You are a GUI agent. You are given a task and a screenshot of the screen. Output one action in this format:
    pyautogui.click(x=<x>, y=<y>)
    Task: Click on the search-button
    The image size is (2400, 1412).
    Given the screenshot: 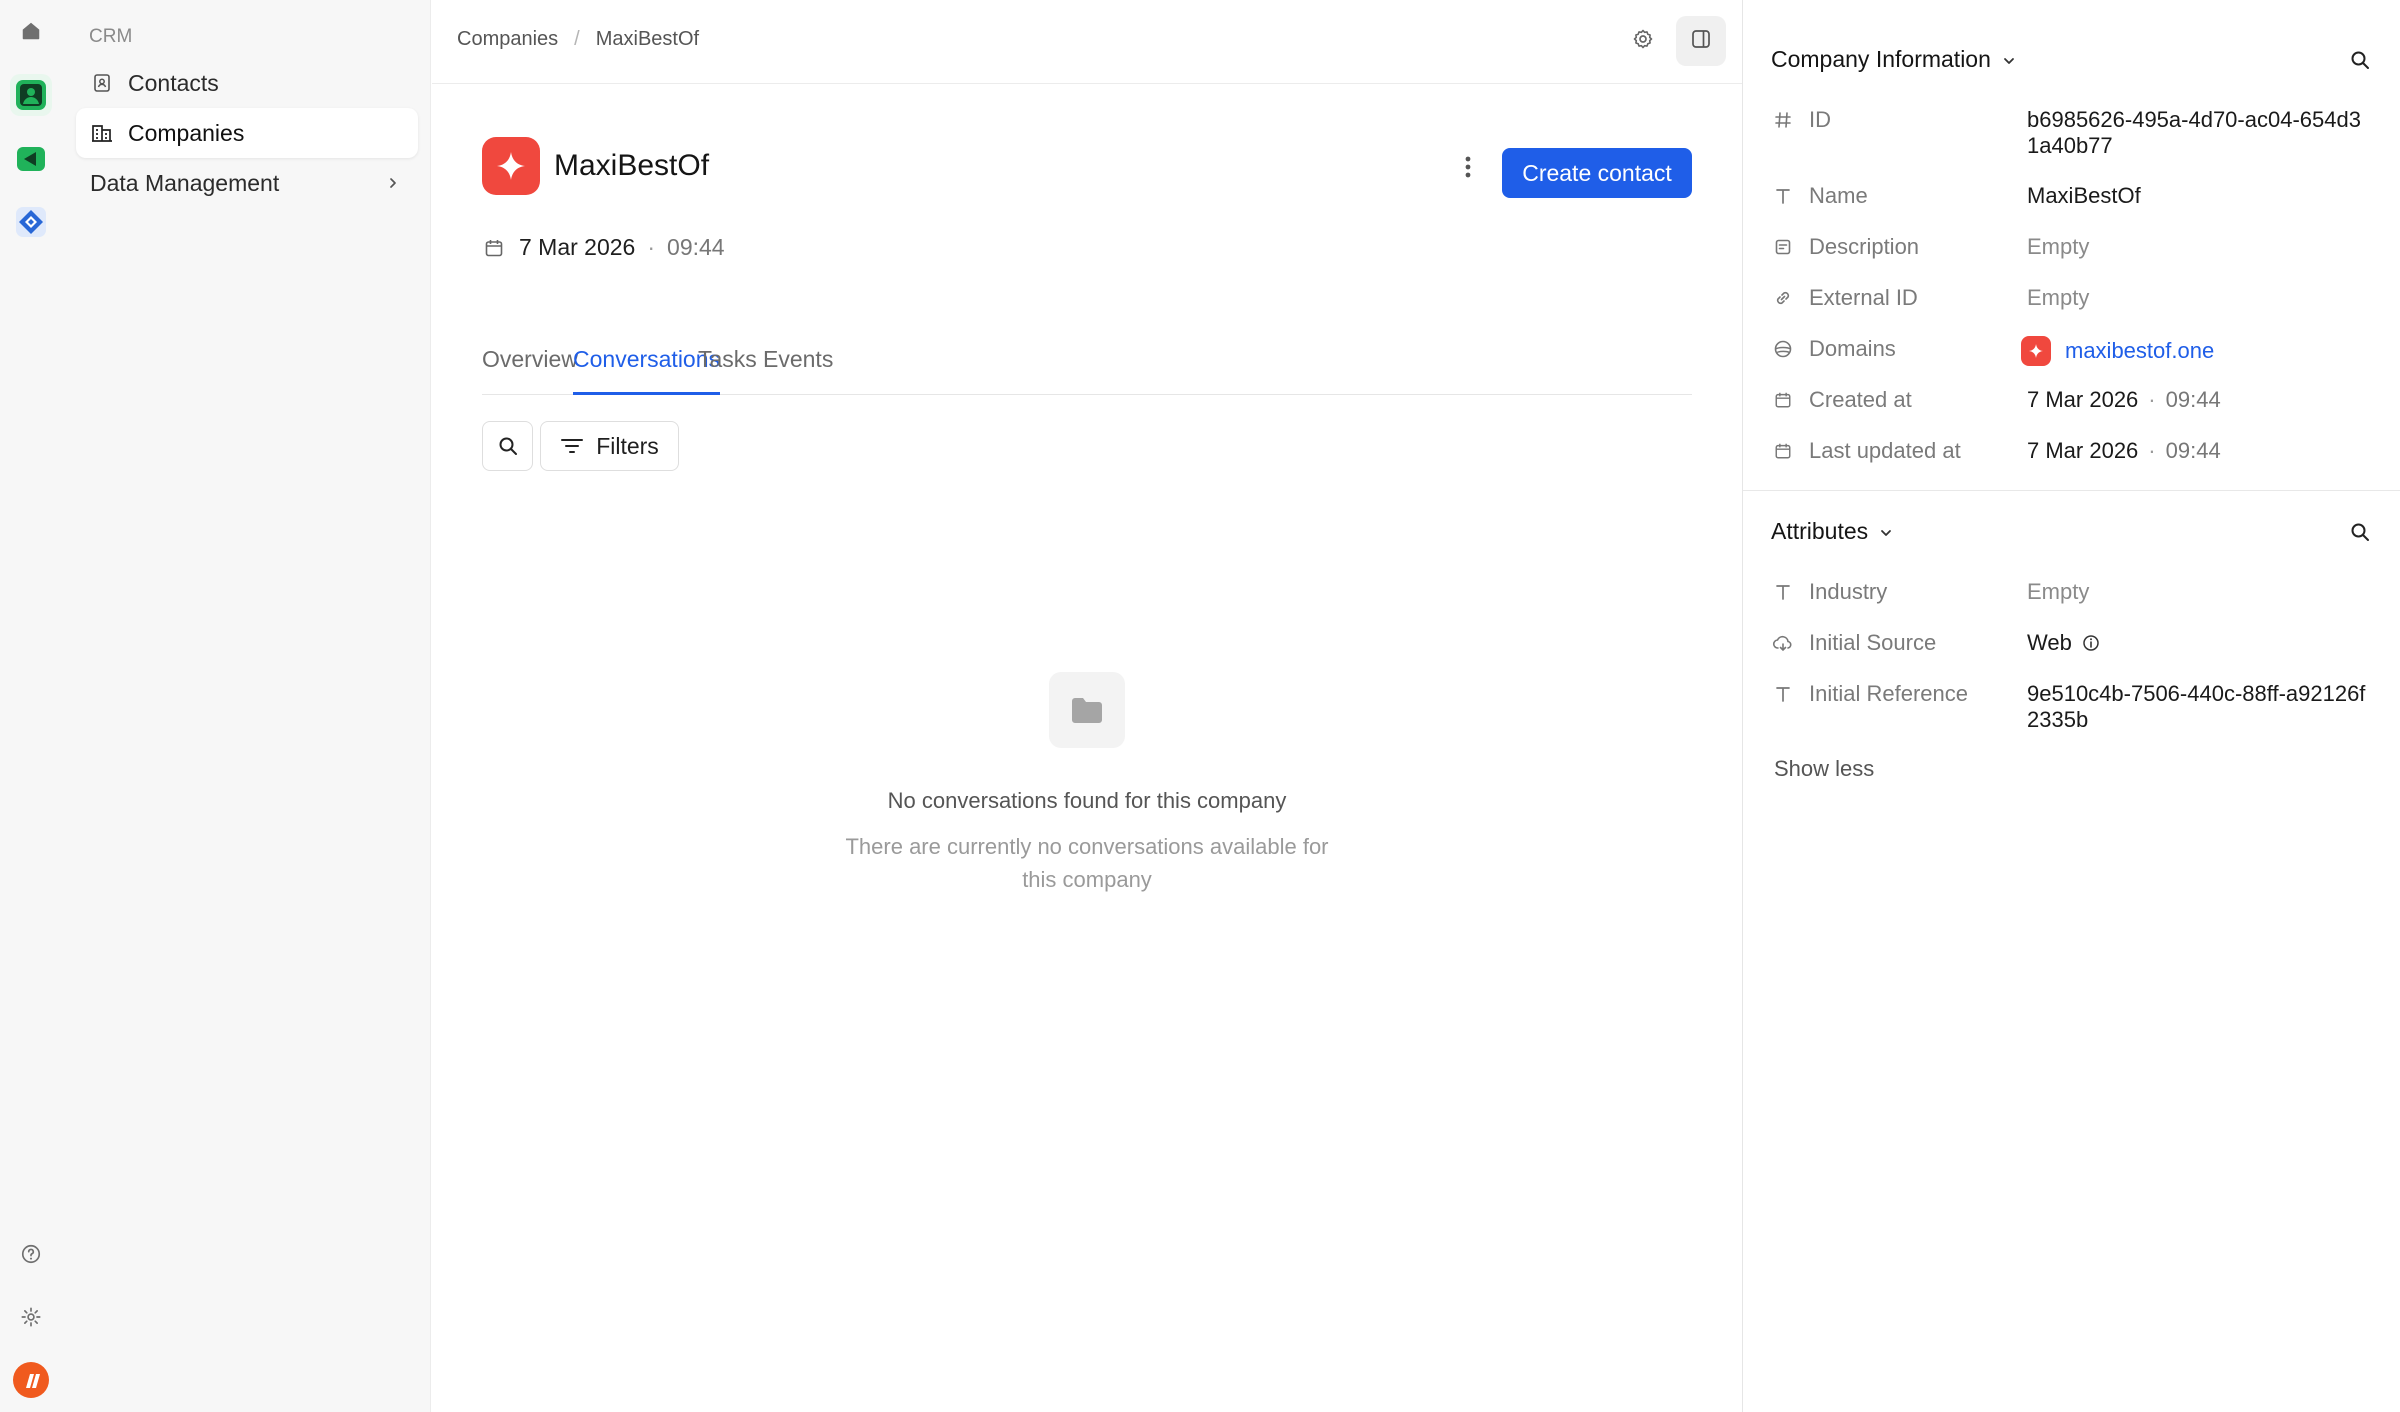 What is the action you would take?
    pyautogui.click(x=507, y=446)
    